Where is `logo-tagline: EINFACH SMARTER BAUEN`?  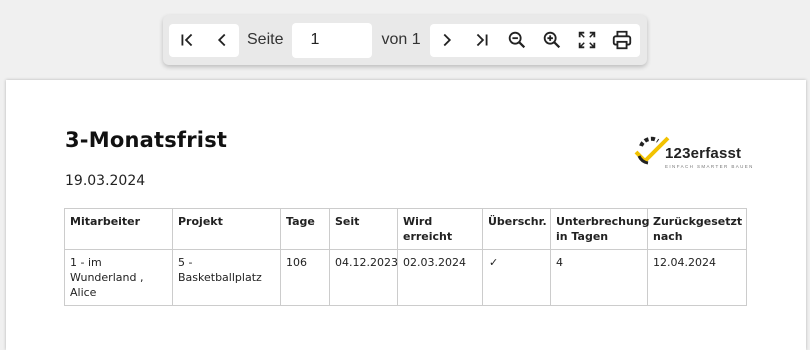 logo-tagline: EINFACH SMARTER BAUEN is located at coordinates (709, 166).